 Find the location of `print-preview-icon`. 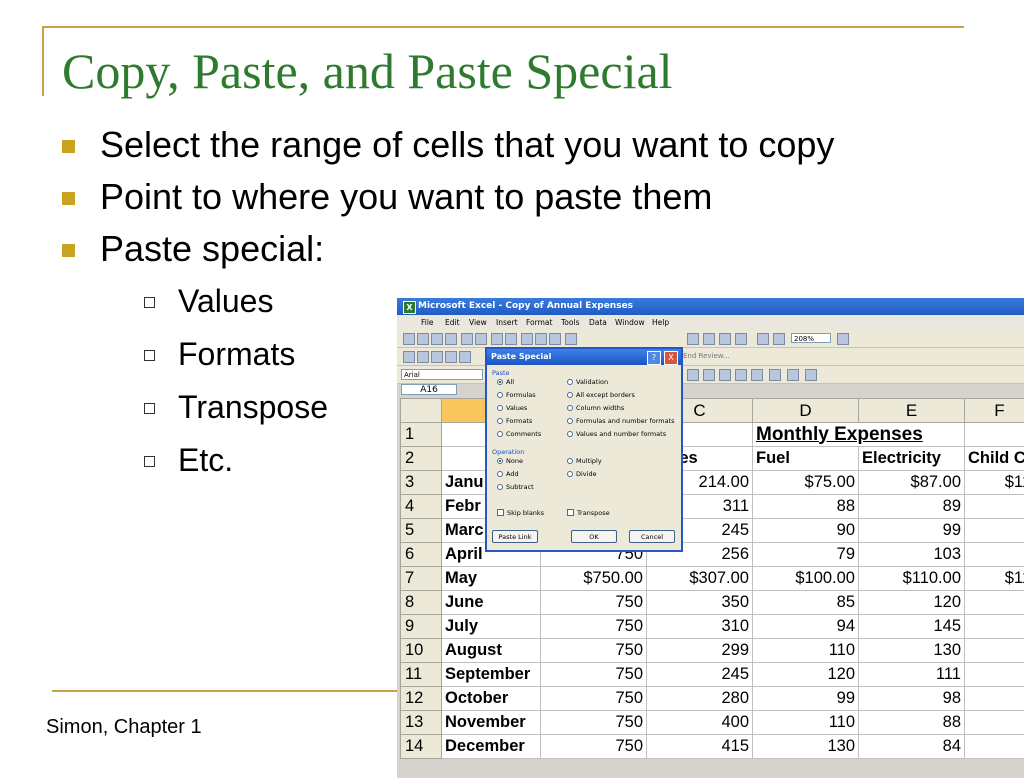

print-preview-icon is located at coordinates (481, 339).